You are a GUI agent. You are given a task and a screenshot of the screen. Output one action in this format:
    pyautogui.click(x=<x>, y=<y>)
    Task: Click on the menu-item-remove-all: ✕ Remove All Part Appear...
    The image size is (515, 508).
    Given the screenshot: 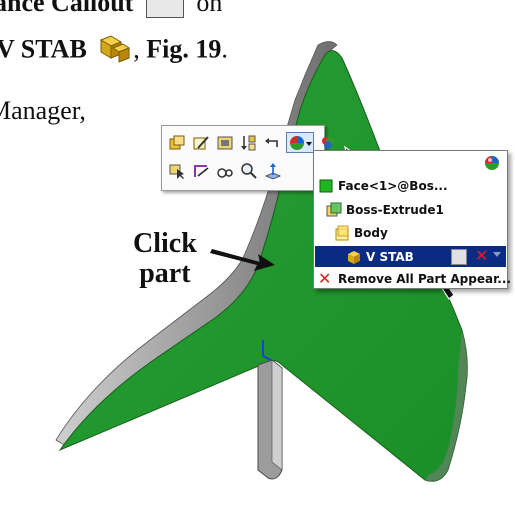 What is the action you would take?
    pyautogui.click(x=414, y=278)
    